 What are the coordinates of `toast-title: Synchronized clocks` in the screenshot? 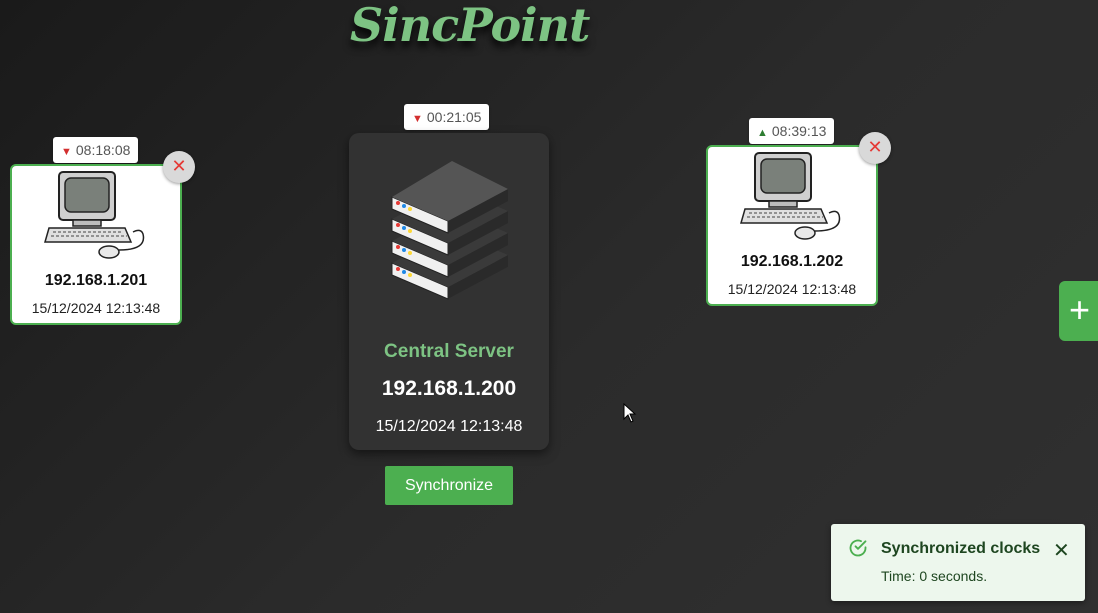 It's located at (961, 548).